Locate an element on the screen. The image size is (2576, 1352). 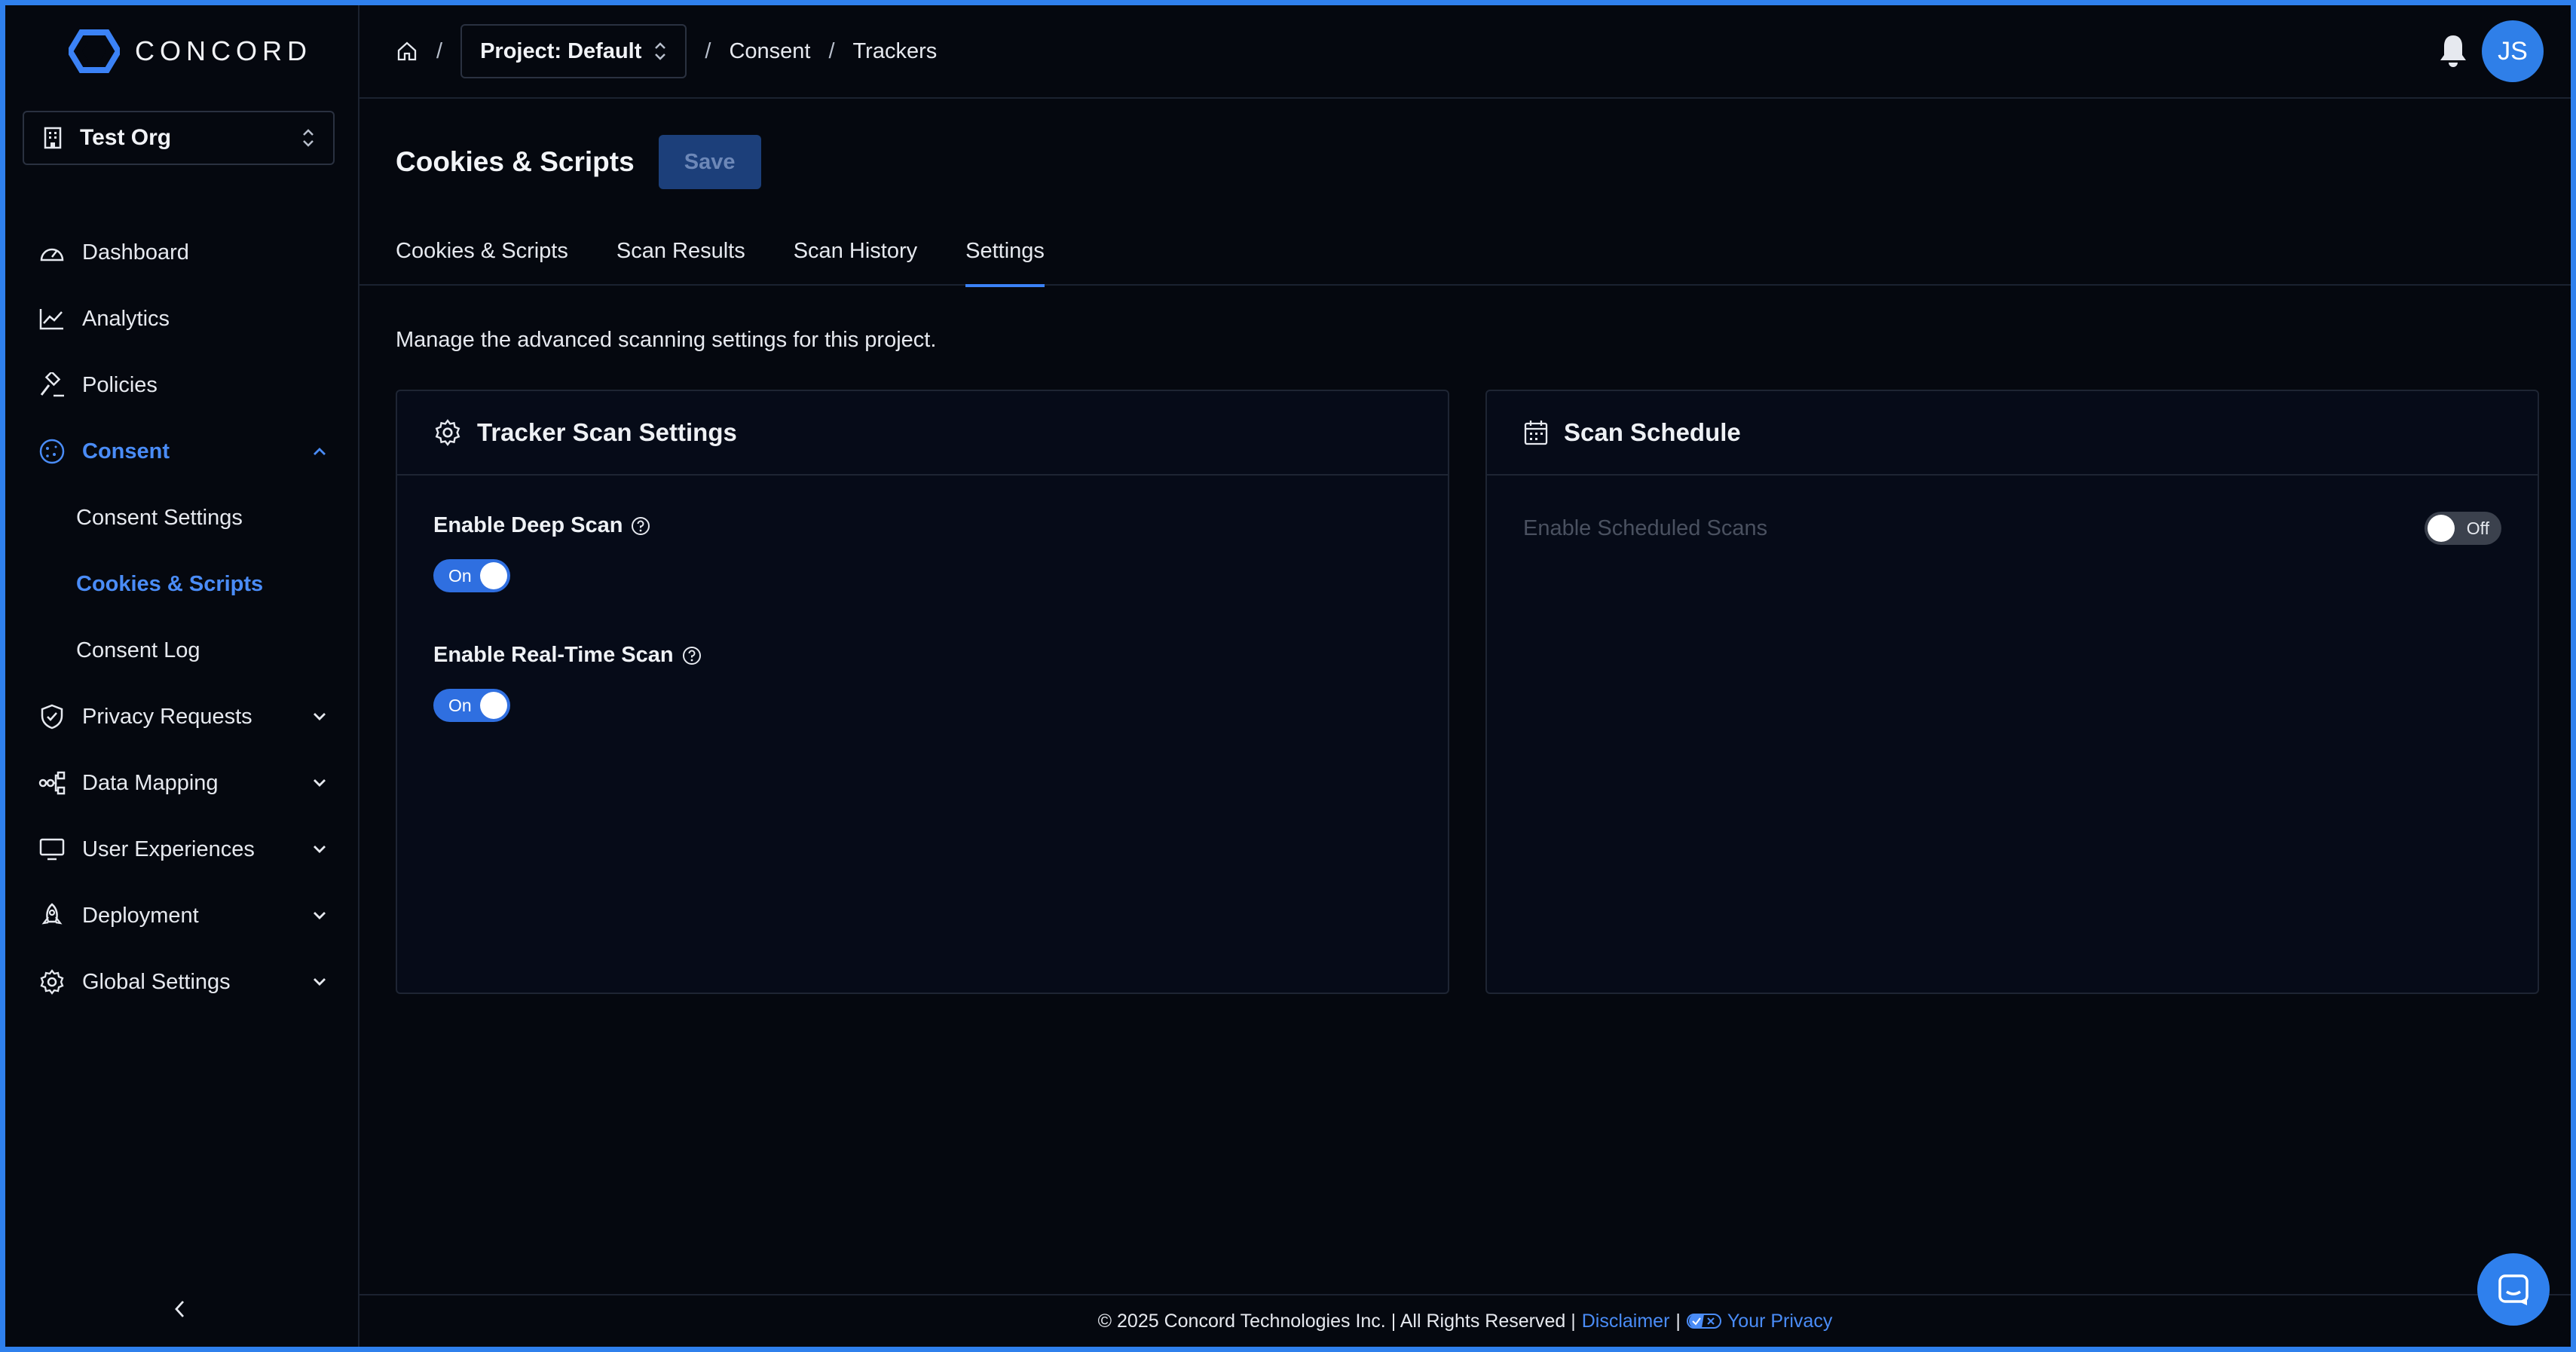
line-chart-icon is located at coordinates (51, 319).